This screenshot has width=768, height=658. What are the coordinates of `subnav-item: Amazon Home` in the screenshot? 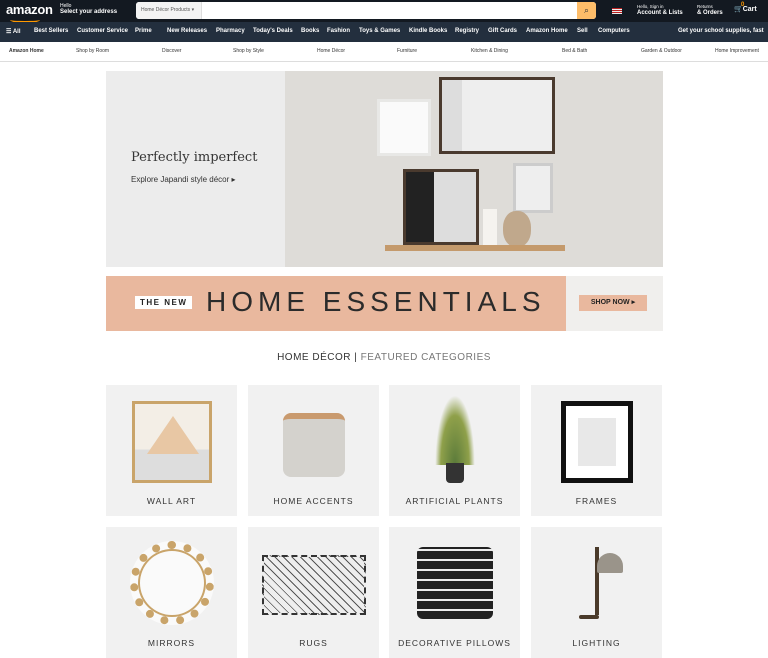 It's located at (26, 51).